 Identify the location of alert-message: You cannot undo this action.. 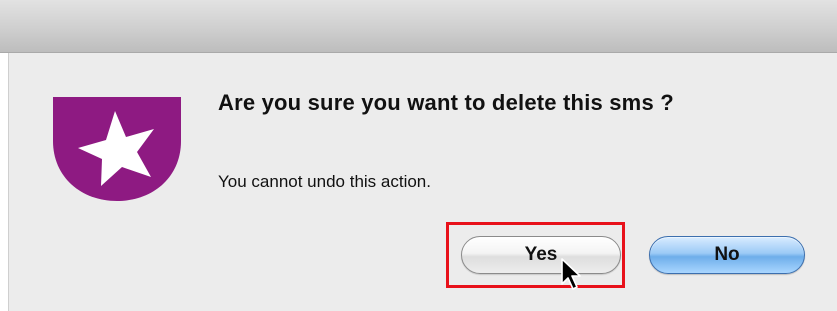
(324, 181).